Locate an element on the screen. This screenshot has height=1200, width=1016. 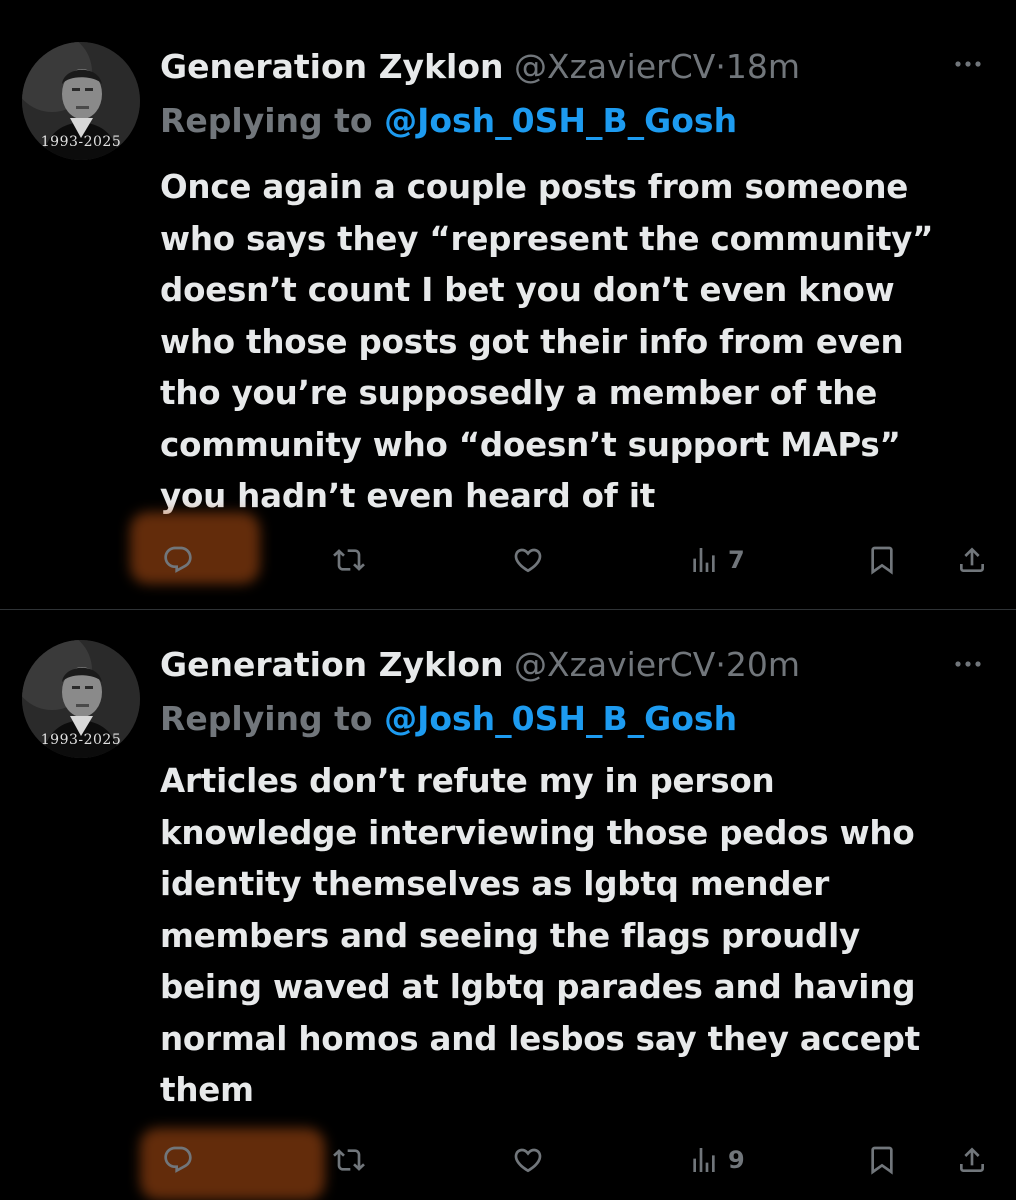
timestamp: 20m is located at coordinates (763, 664).